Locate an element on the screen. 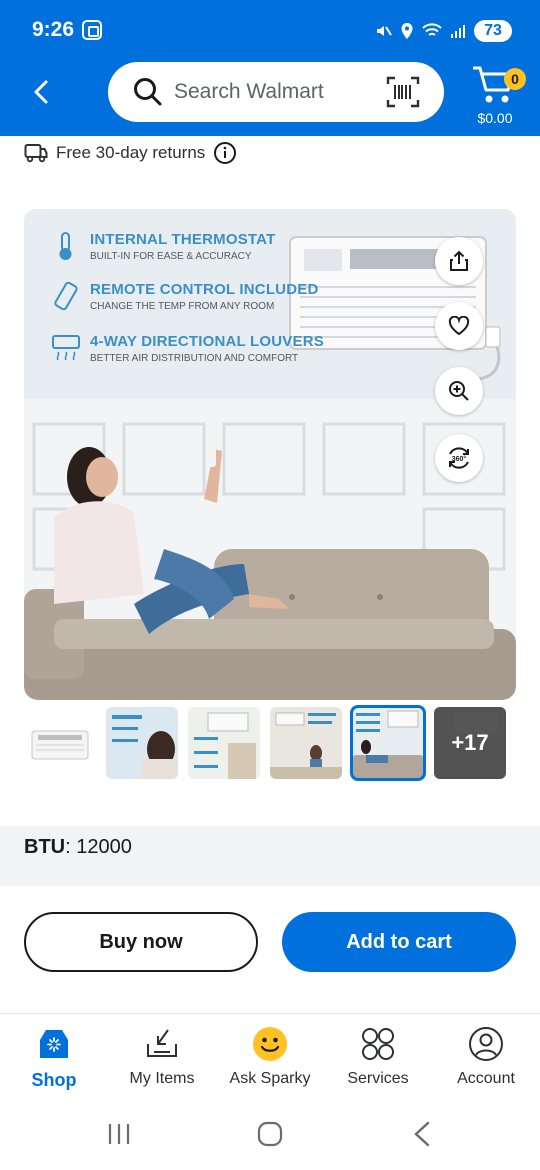 This screenshot has height=1170, width=540. wifi-icon is located at coordinates (432, 29).